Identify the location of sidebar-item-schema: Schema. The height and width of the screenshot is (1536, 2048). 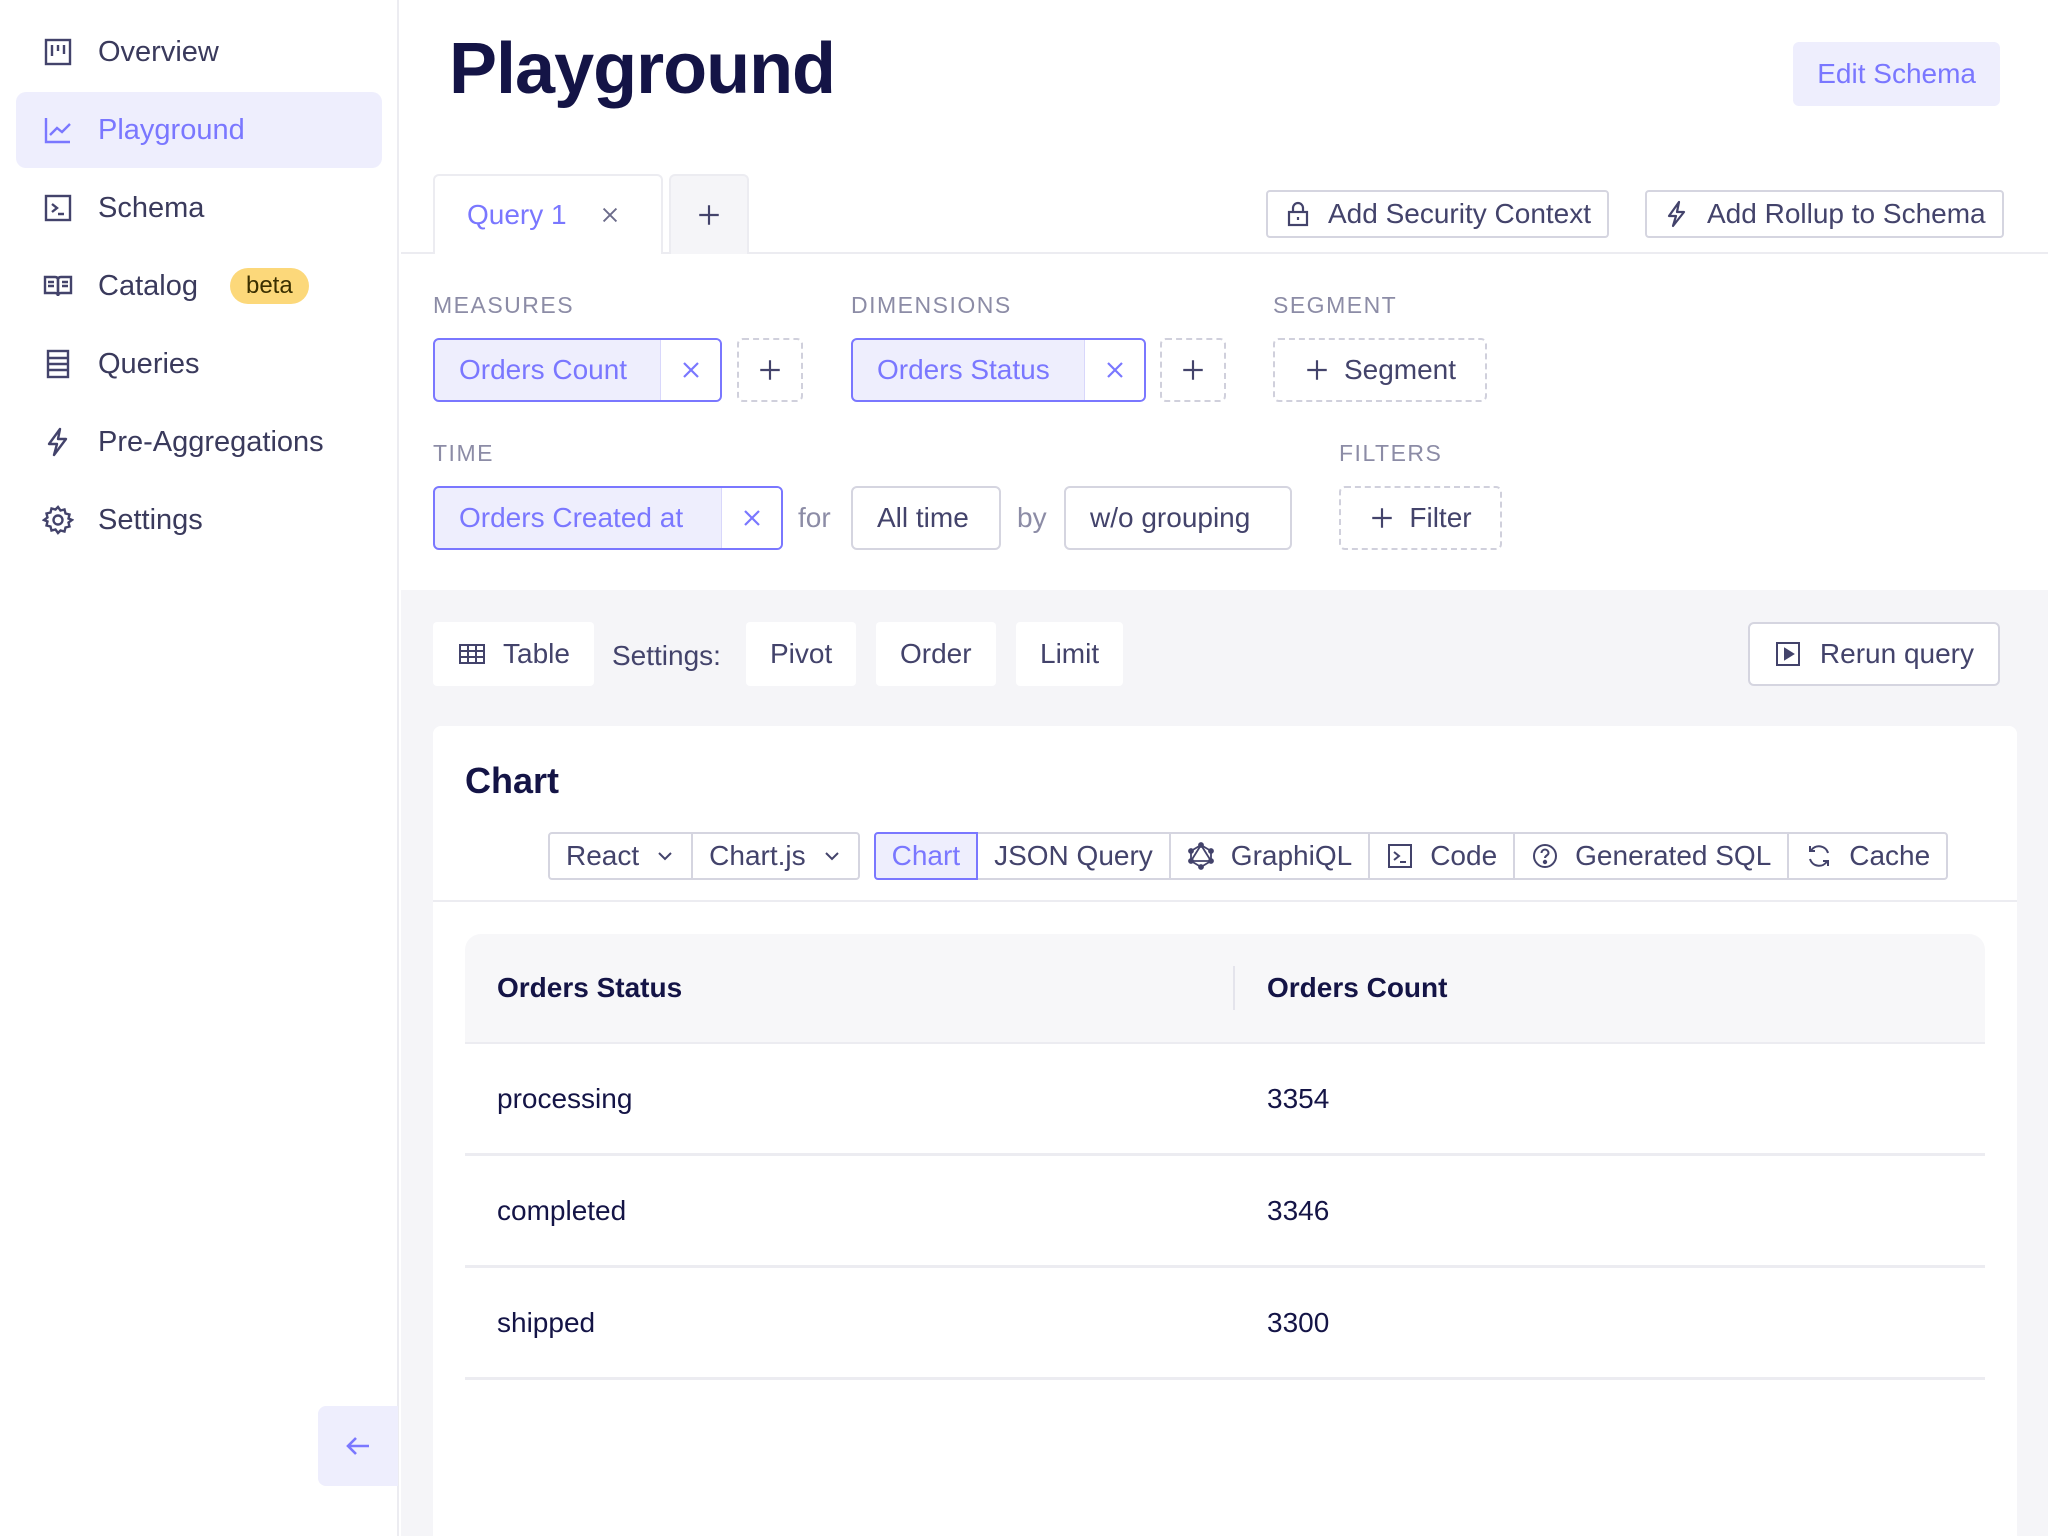
(199, 208).